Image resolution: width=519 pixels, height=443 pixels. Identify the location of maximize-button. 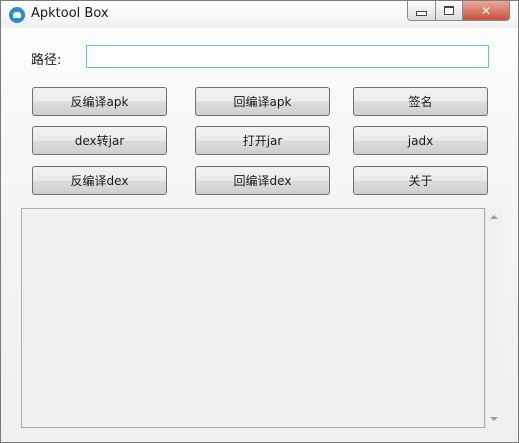
(449, 10).